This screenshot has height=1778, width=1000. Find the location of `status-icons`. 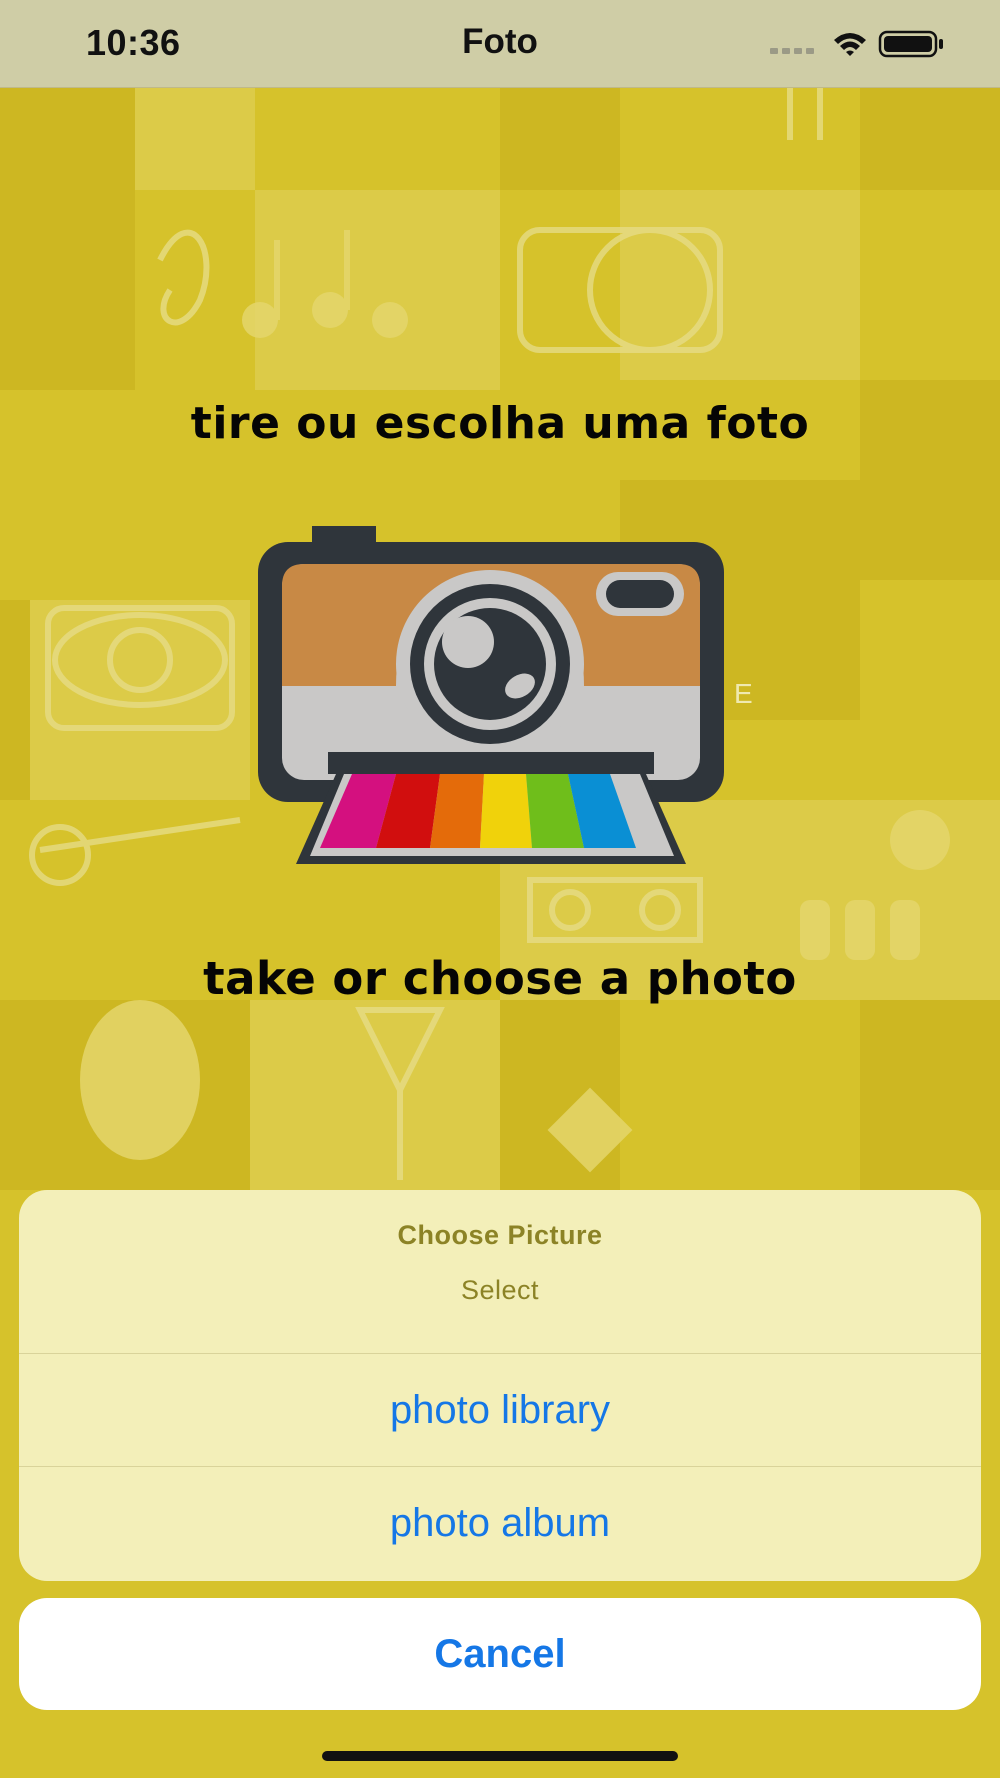

status-icons is located at coordinates (850, 44).